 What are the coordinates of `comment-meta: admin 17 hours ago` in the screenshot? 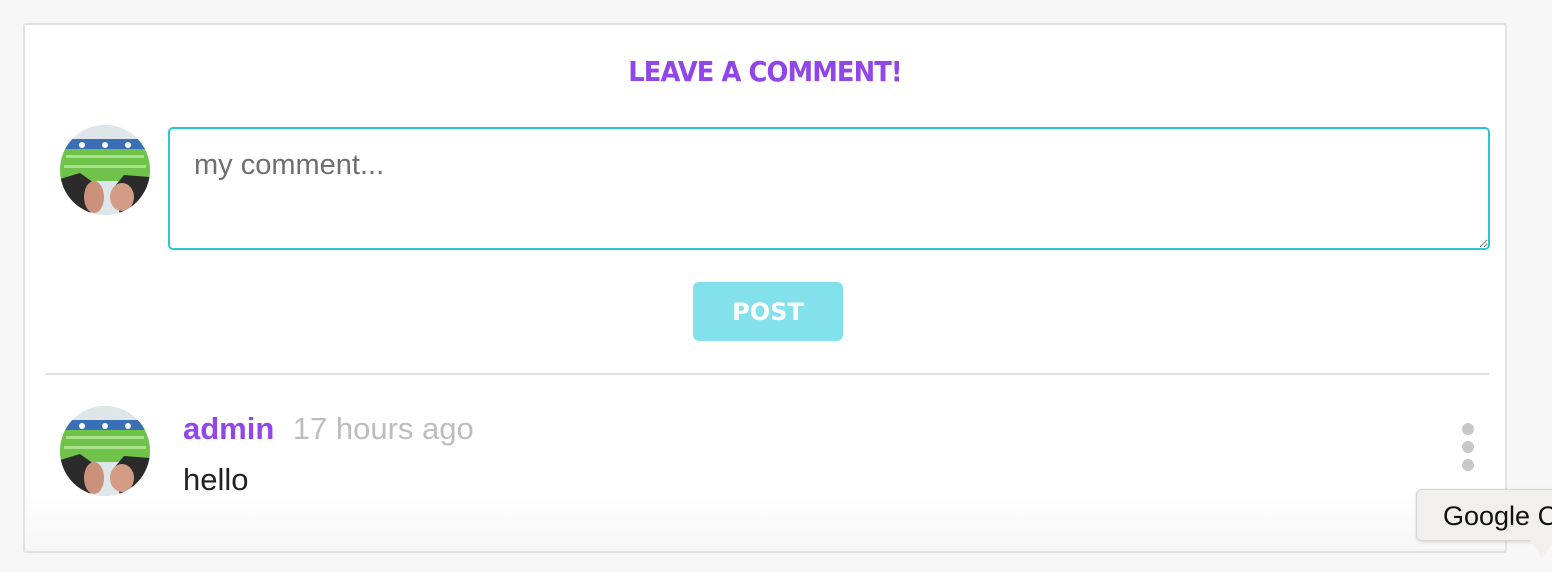 It's located at (328, 429).